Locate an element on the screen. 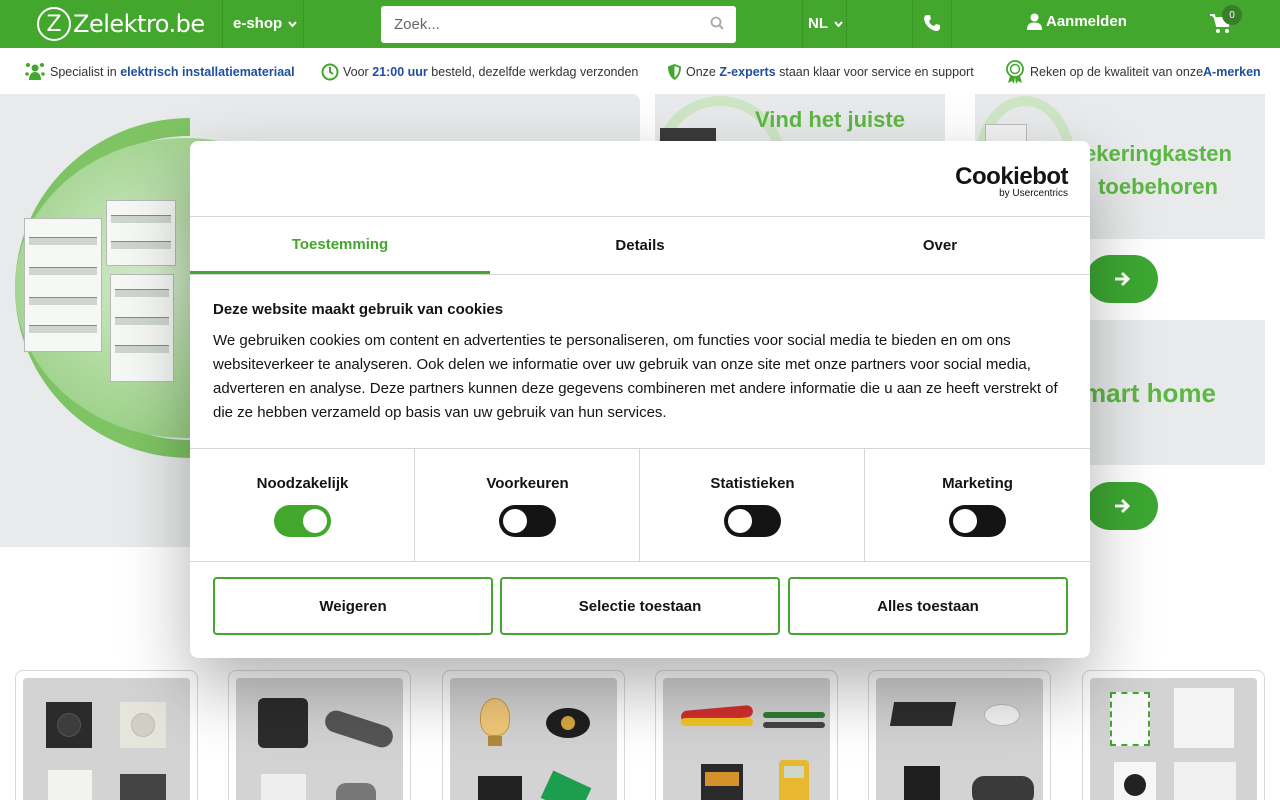 This screenshot has height=800, width=1280. allow-selection-button: Selectie toestaan is located at coordinates (640, 606).